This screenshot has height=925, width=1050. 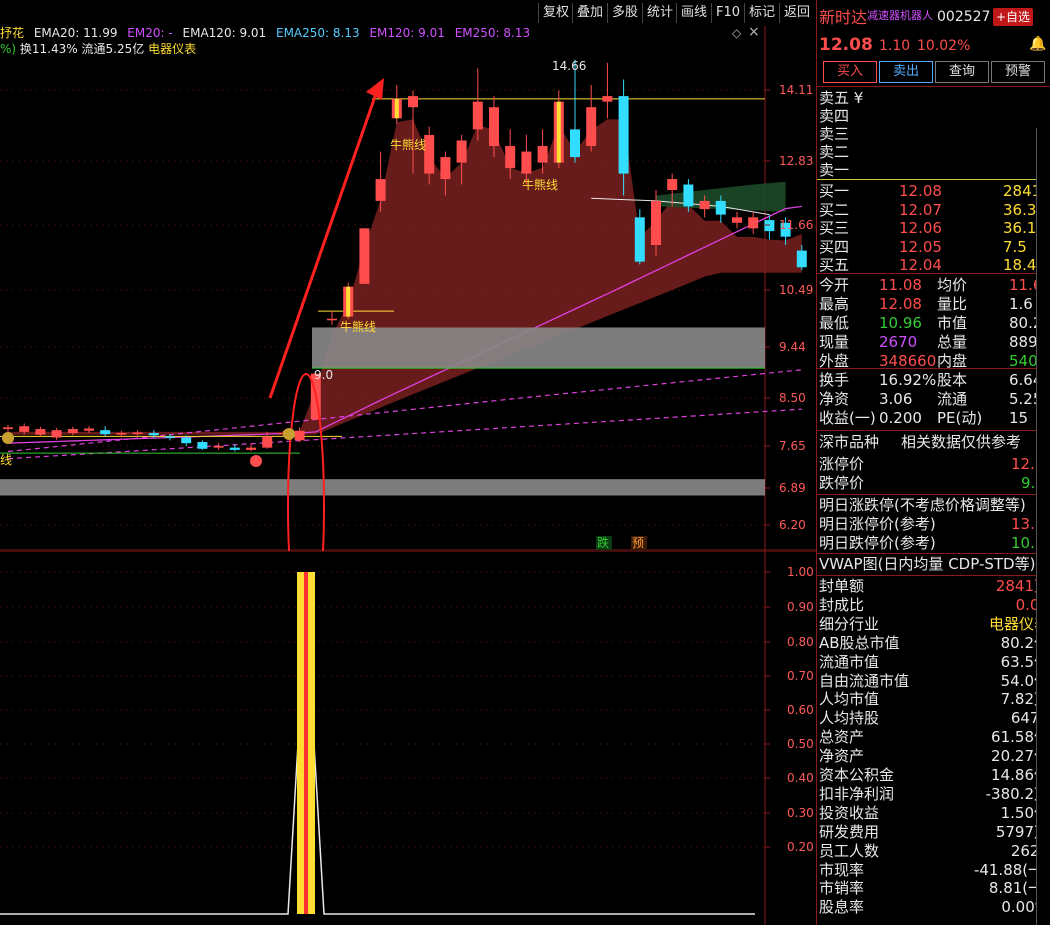 What do you see at coordinates (952, 361) in the screenshot?
I see `stat-label: 内盘` at bounding box center [952, 361].